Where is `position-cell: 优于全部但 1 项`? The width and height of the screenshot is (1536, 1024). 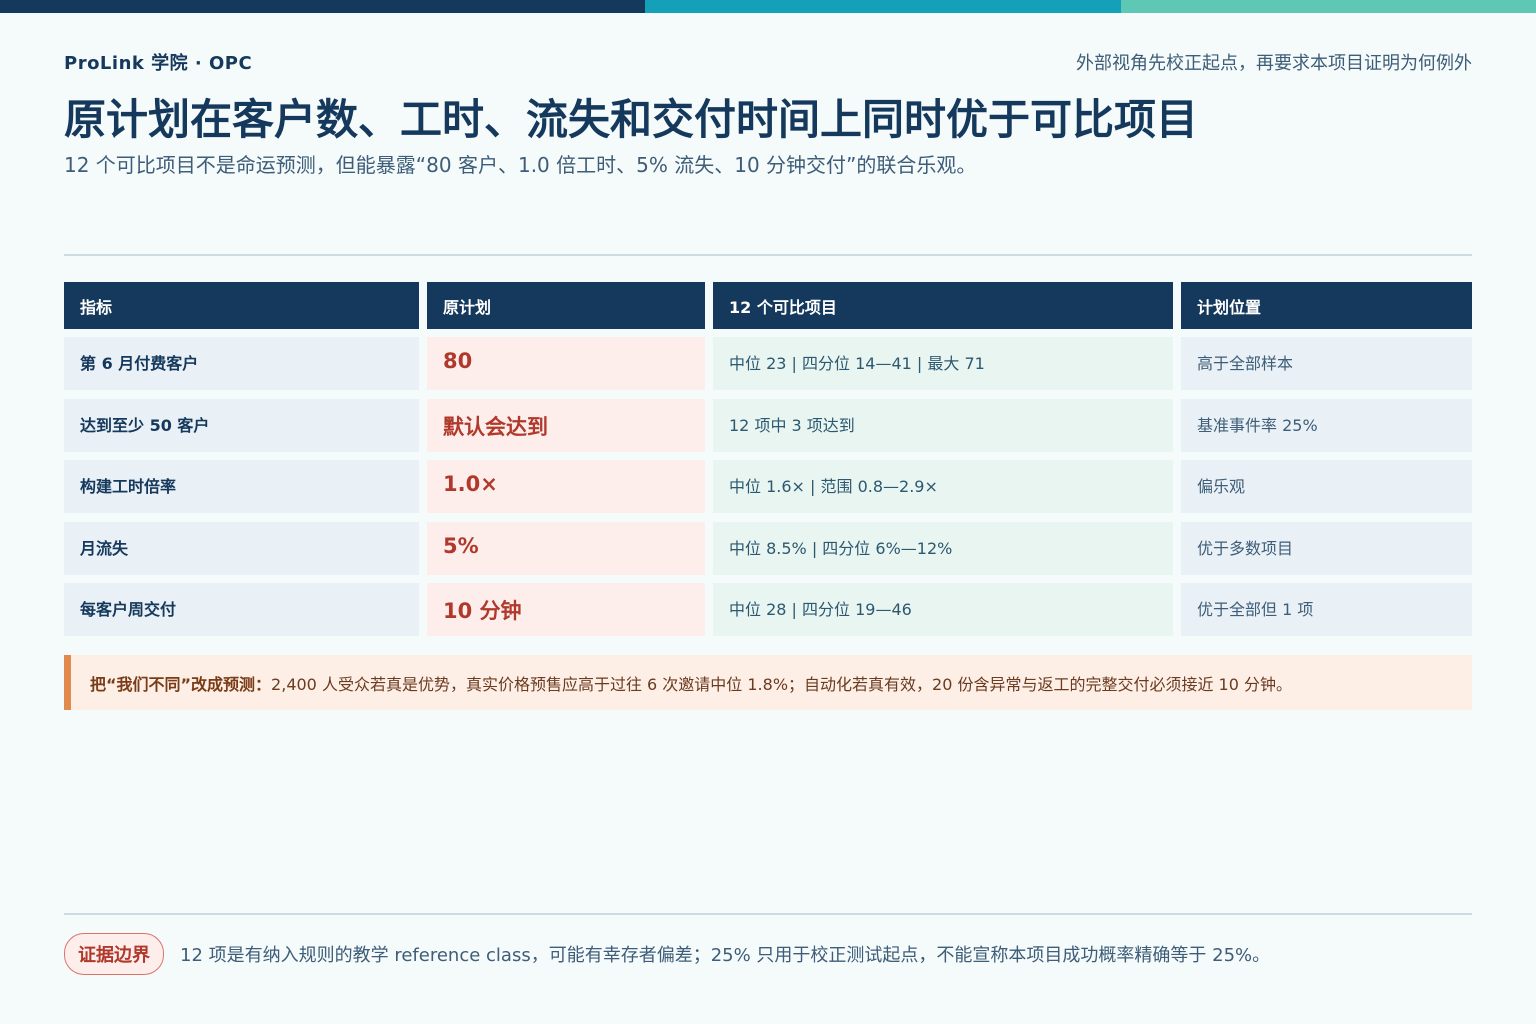 position-cell: 优于全部但 1 项 is located at coordinates (1326, 609).